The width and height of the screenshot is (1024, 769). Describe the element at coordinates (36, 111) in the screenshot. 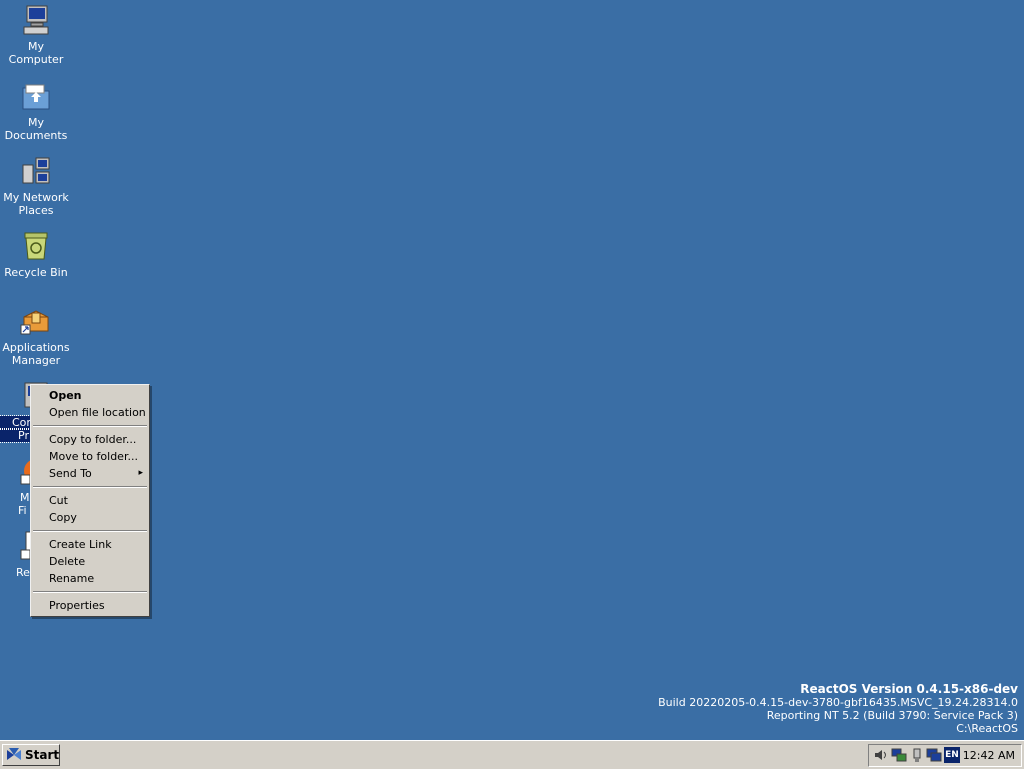

I see `desktop-icon-my-documents: My Documents` at that location.